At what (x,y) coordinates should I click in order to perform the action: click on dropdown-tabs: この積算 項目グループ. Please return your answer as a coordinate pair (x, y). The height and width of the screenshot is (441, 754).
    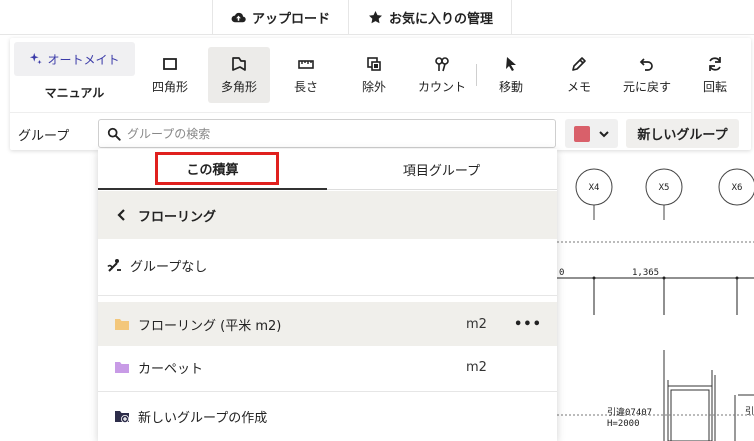
    Looking at the image, I should click on (327, 169).